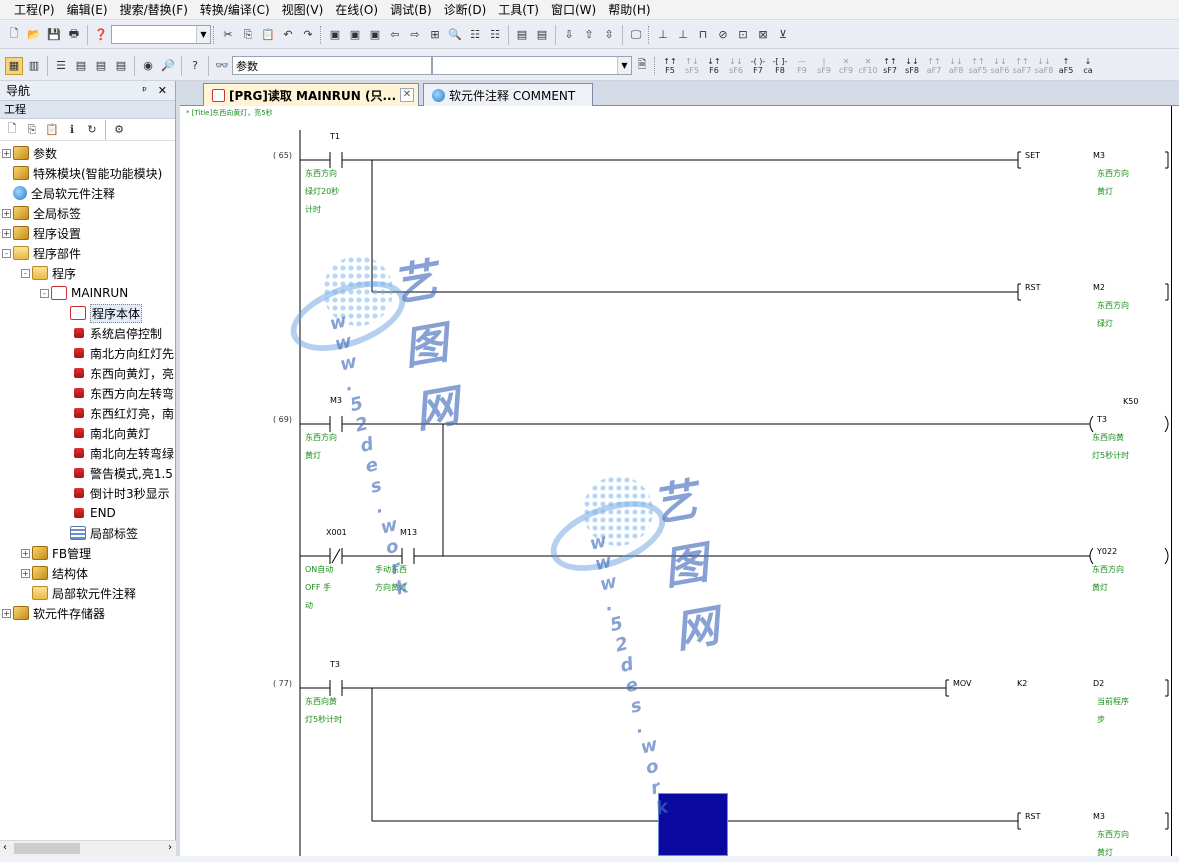  Describe the element at coordinates (332, 65) in the screenshot. I see `project-item-combo: 参数` at that location.